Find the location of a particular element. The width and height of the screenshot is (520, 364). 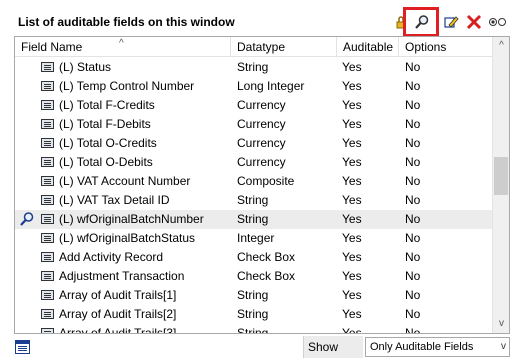

show-filter-value: Only Auditable Fields is located at coordinates (422, 347).